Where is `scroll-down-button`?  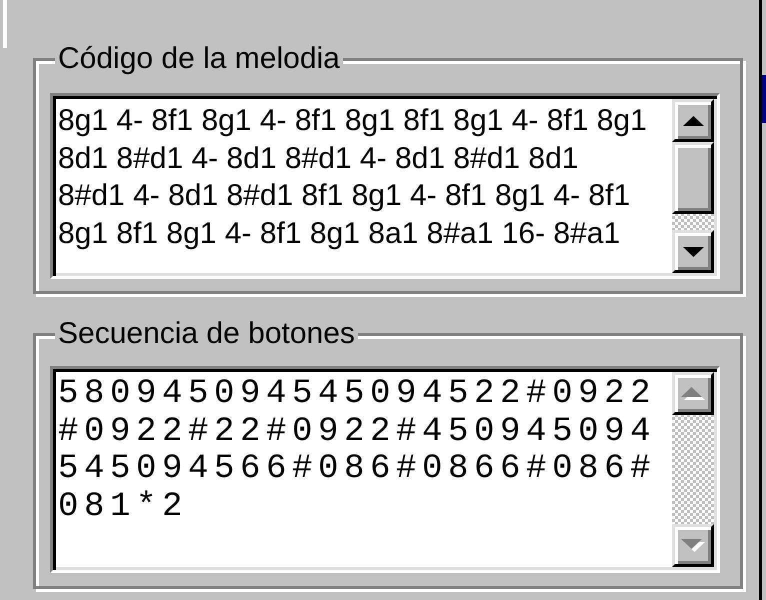
scroll-down-button is located at coordinates (693, 251).